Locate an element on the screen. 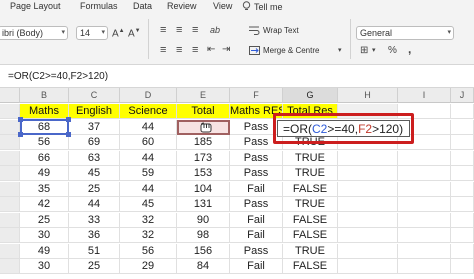 Image resolution: width=474 pixels, height=279 pixels. menu-review: Review is located at coordinates (182, 6).